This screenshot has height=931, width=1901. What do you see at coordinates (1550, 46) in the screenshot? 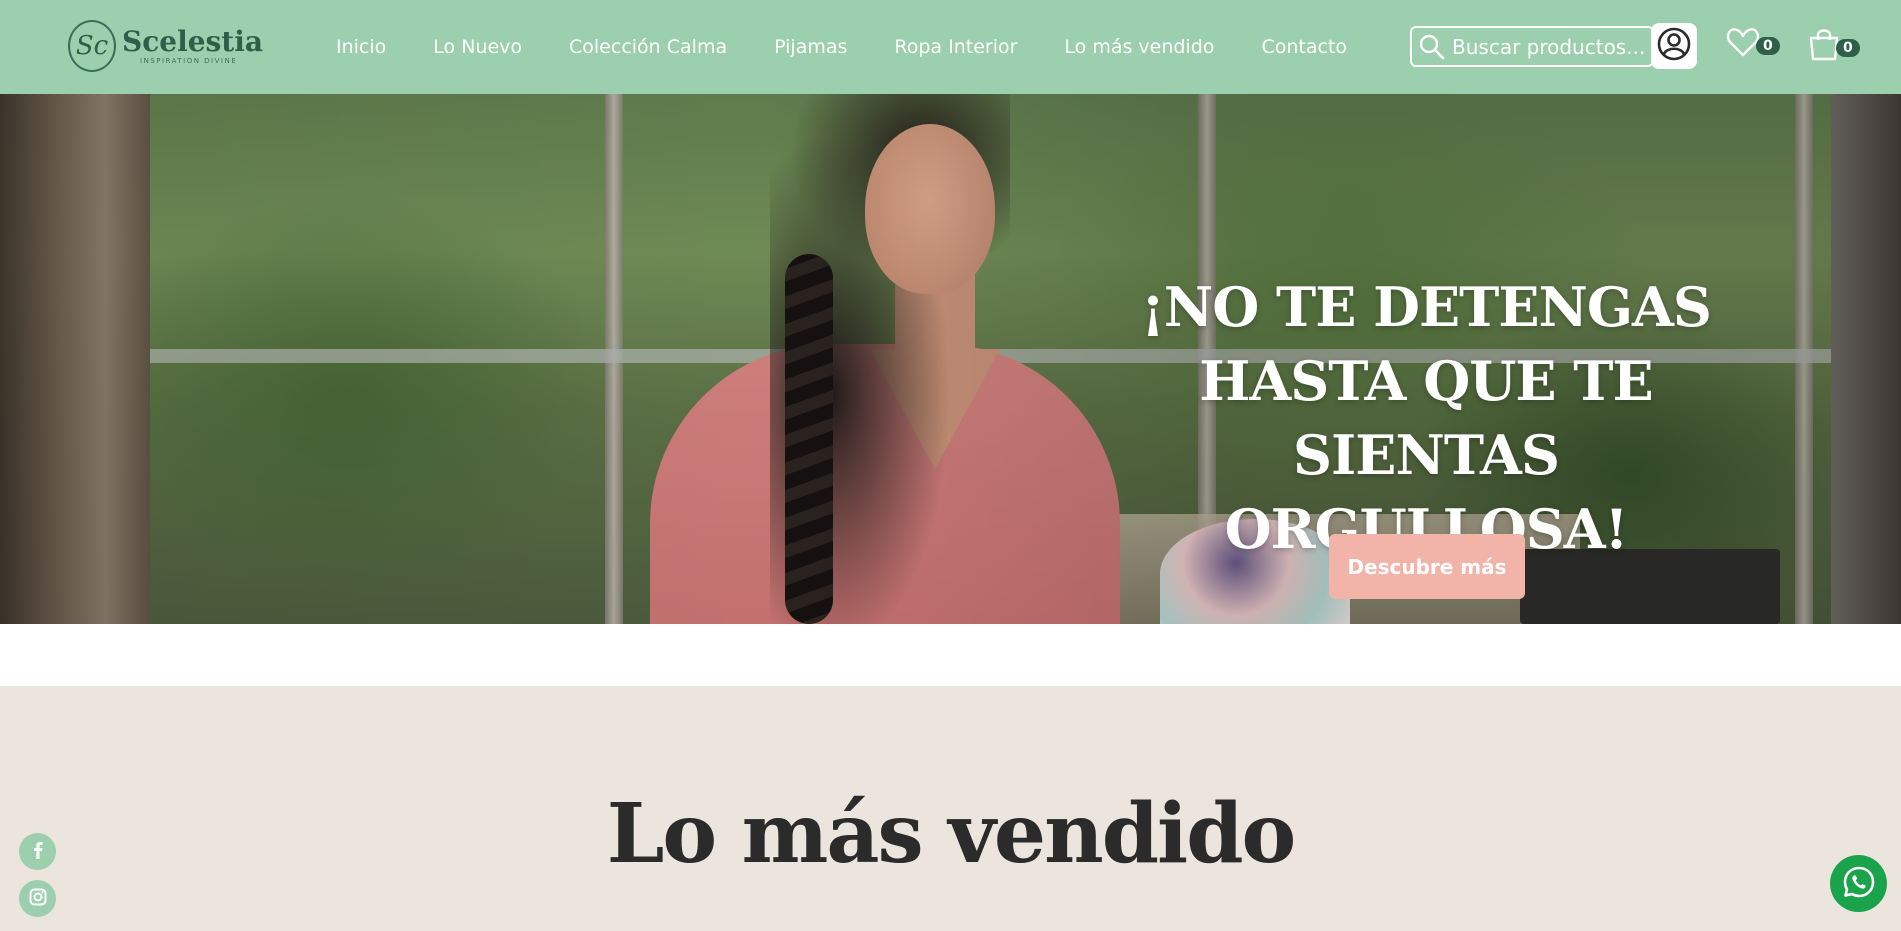
I see `search-input` at bounding box center [1550, 46].